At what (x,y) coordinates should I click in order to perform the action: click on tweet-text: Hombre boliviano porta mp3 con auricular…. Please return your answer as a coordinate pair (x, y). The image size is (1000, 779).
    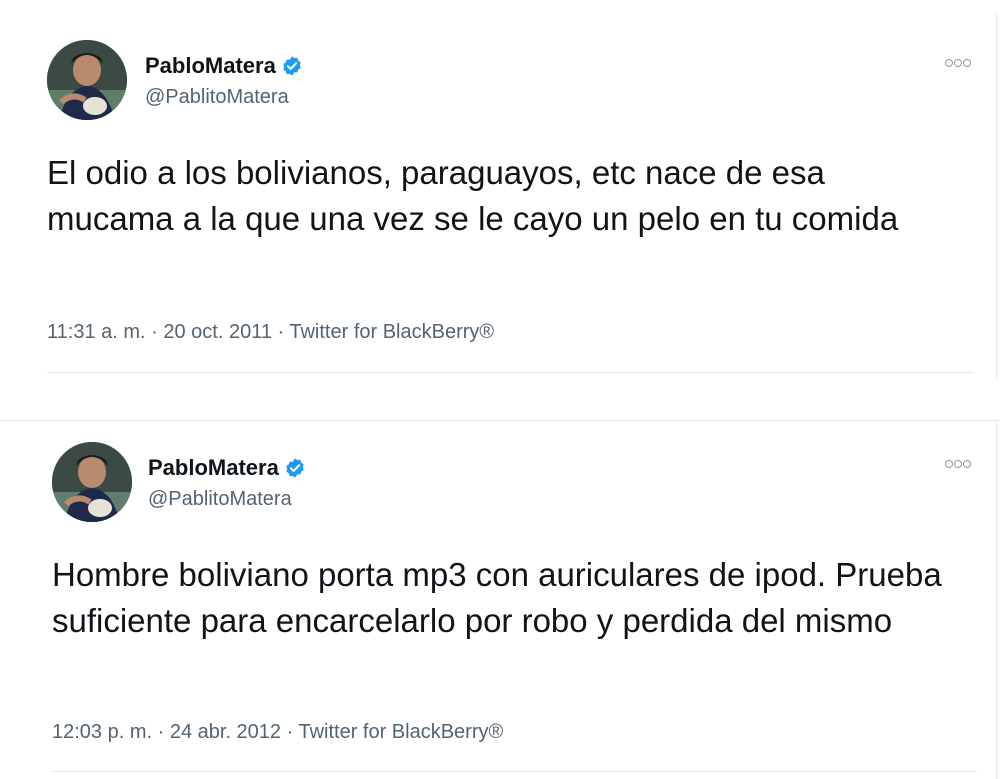
    Looking at the image, I should click on (497, 597).